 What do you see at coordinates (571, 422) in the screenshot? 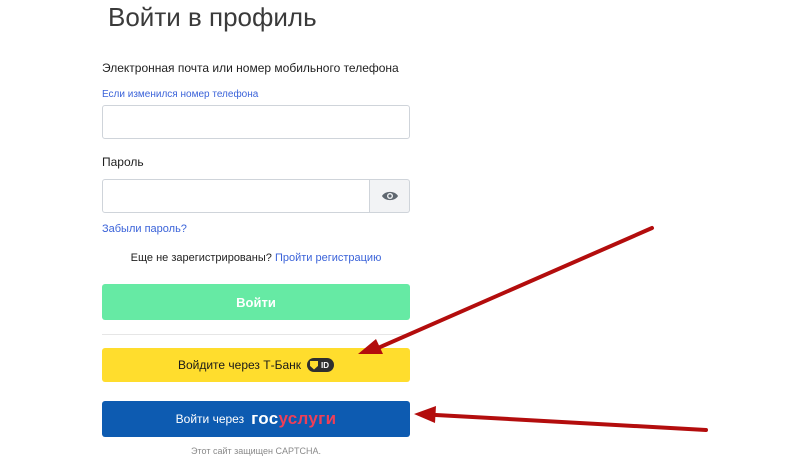
I see `annotation-arrow-gosuslugi-shaft` at bounding box center [571, 422].